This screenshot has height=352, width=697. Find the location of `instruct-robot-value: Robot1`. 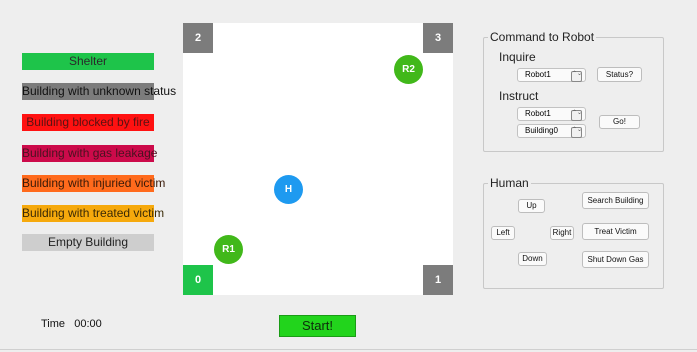

instruct-robot-value: Robot1 is located at coordinates (538, 113).